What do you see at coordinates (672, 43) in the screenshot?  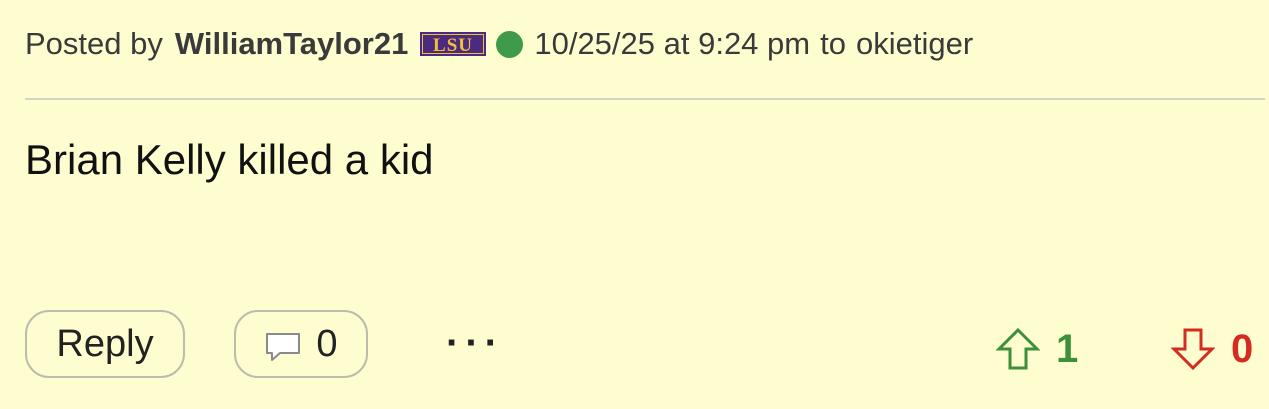 I see `post-timestamp: 10/25/25 at 9:24 pm` at bounding box center [672, 43].